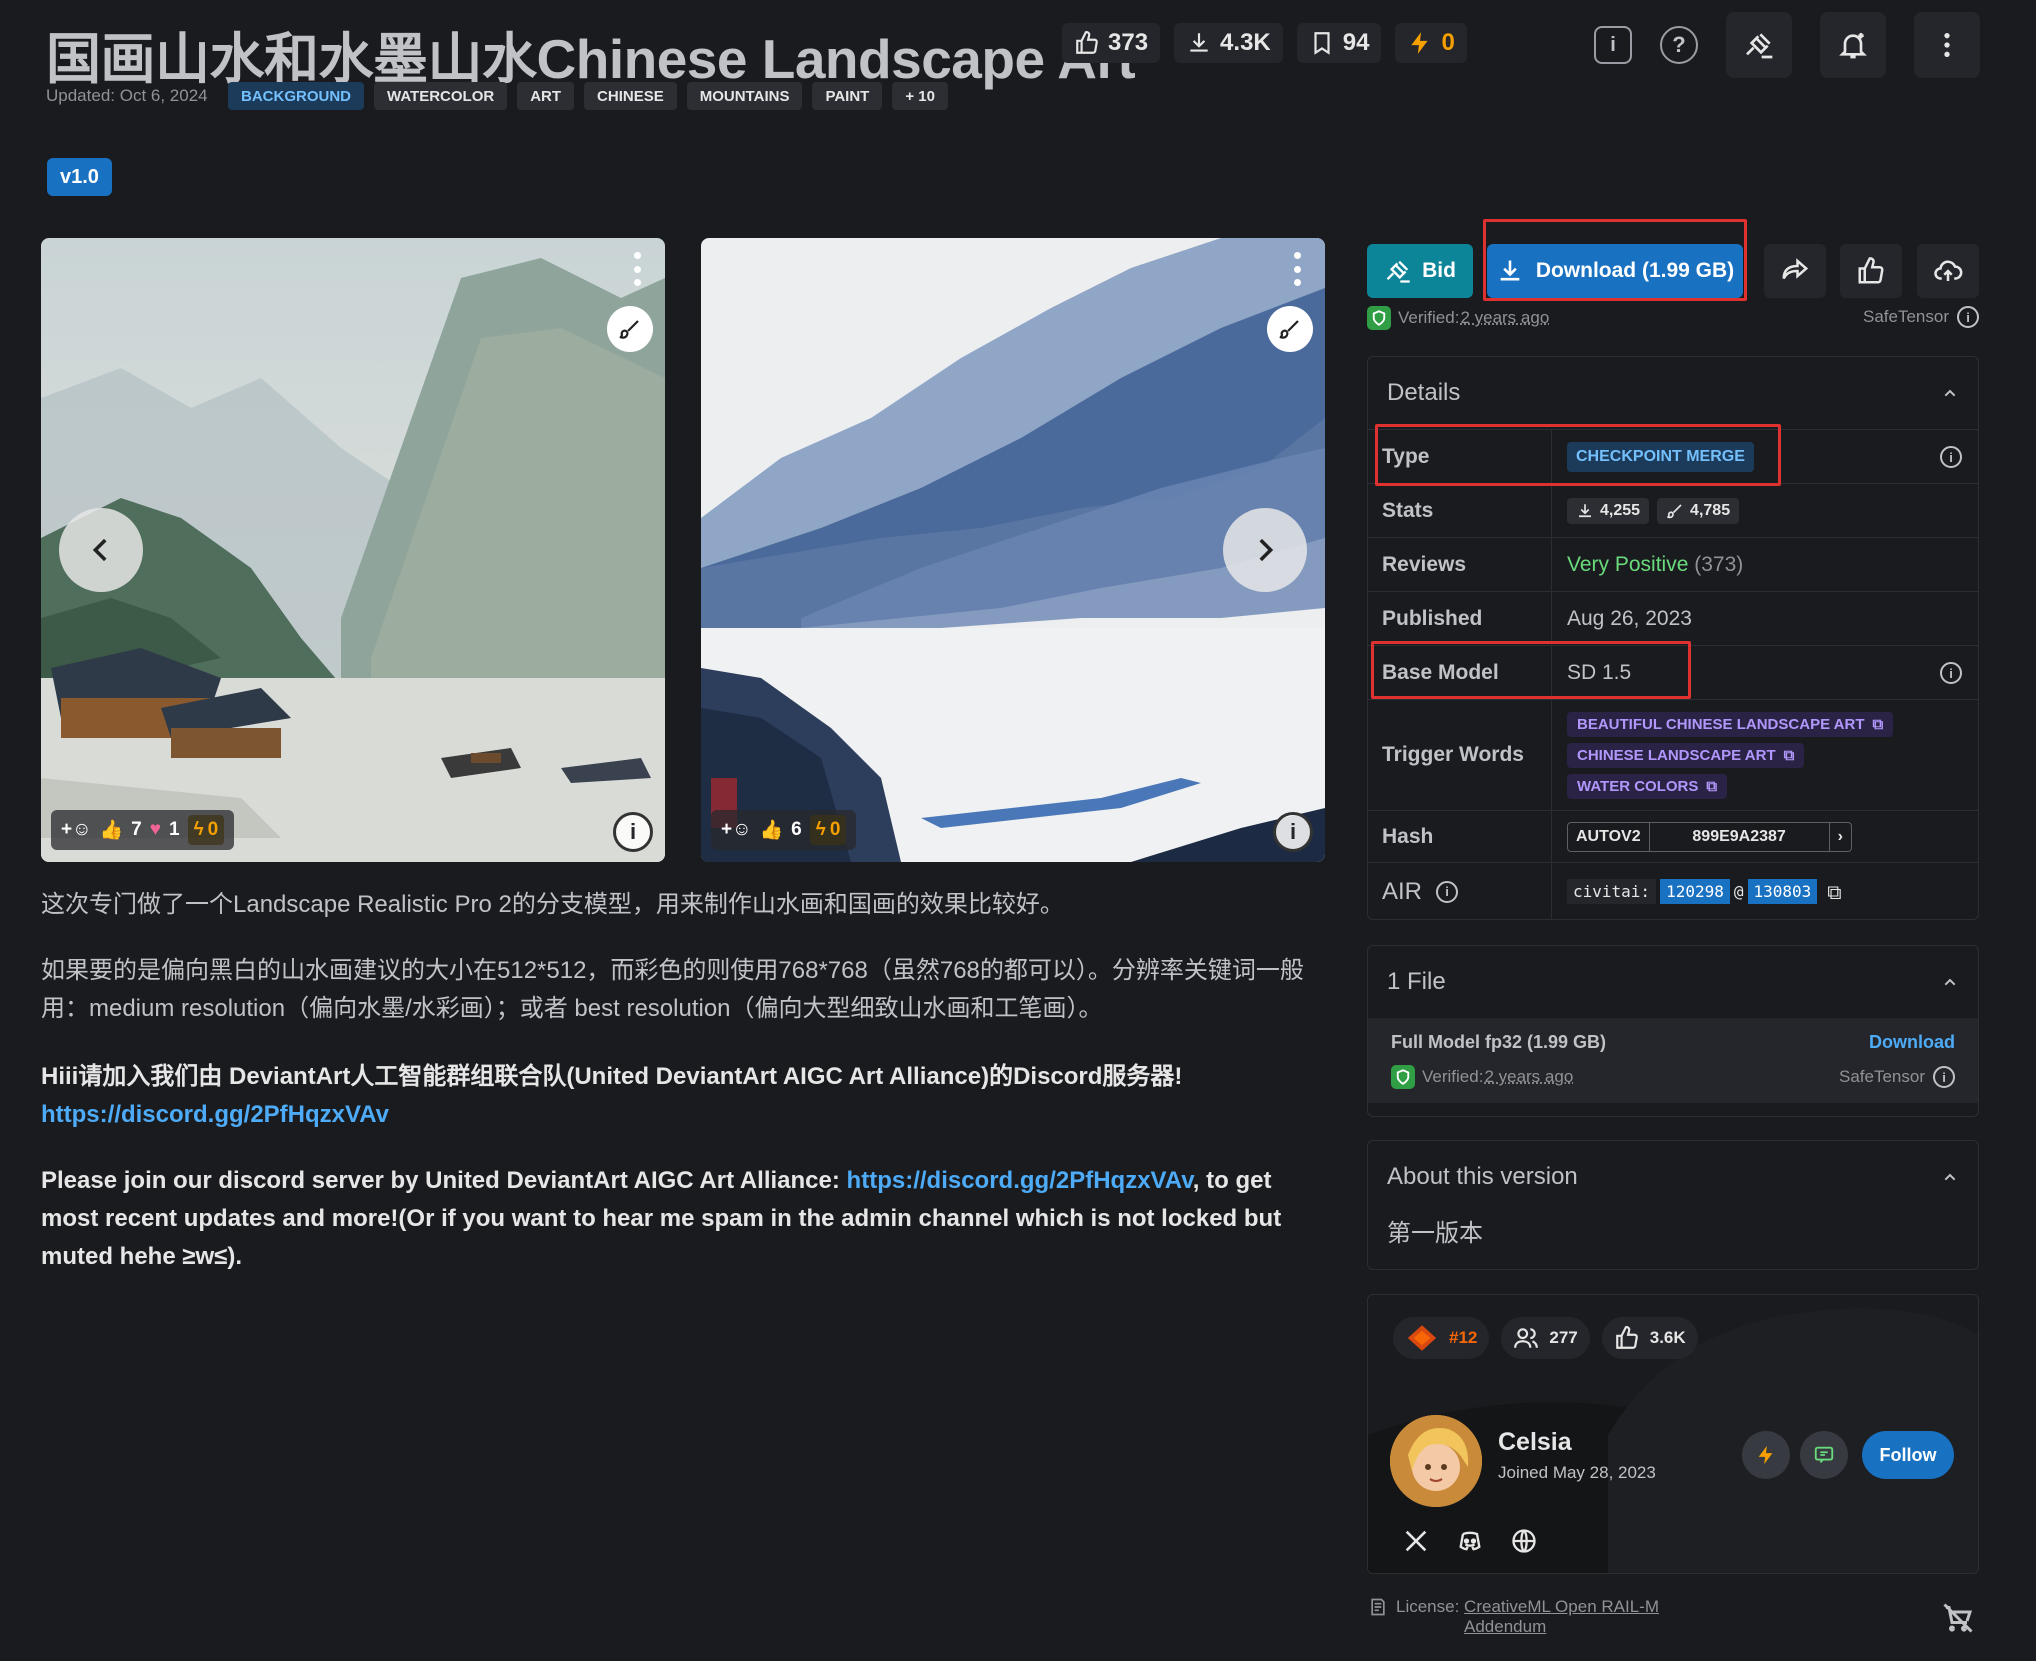 The width and height of the screenshot is (2036, 1661). I want to click on reviews-rating: Very Positive, so click(1628, 564).